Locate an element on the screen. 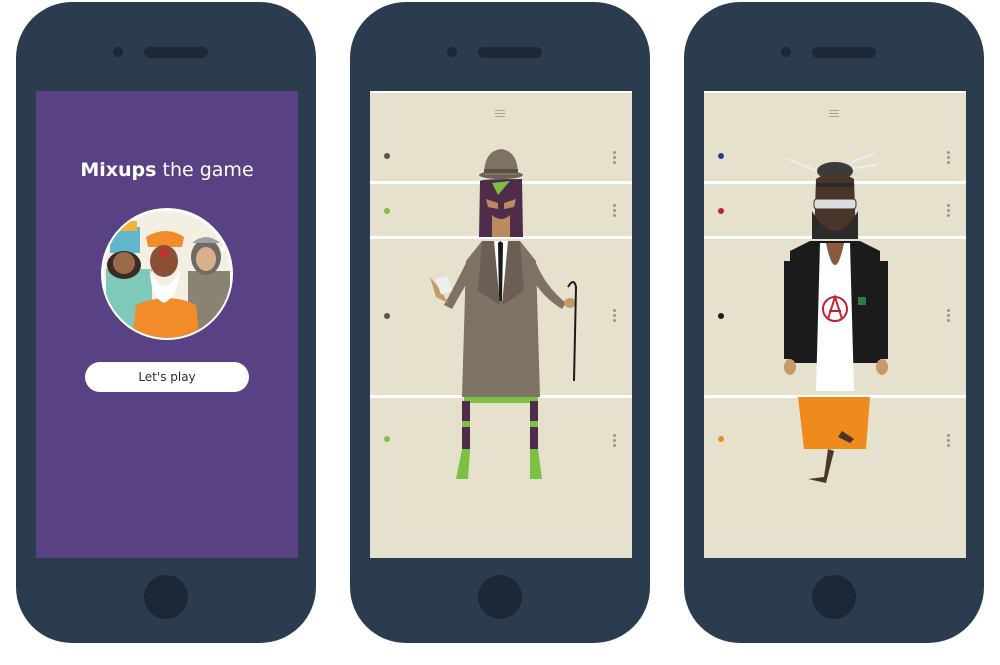  game-title-rest: the game is located at coordinates (205, 170).